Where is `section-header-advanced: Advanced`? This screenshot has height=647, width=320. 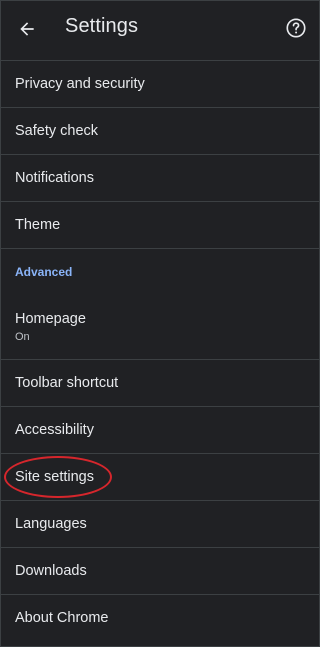
section-header-advanced: Advanced is located at coordinates (160, 271).